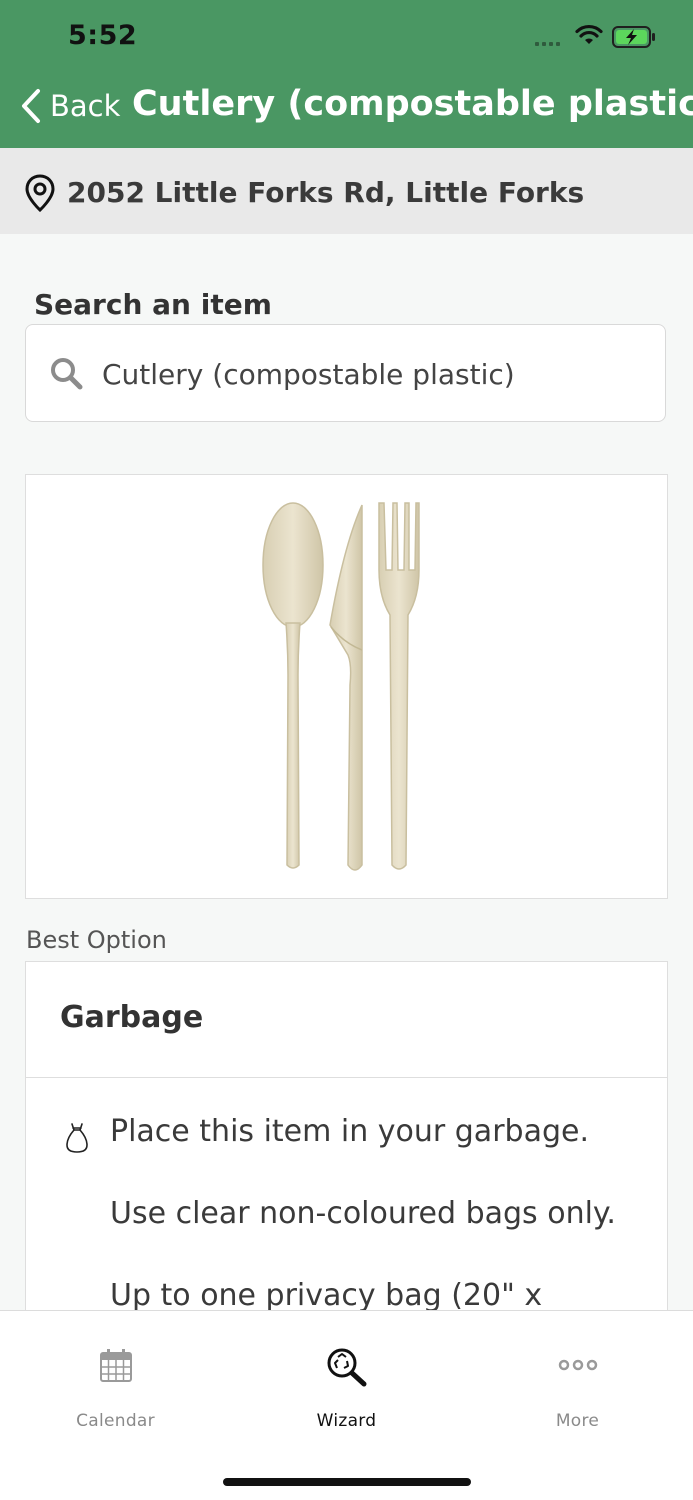  Describe the element at coordinates (347, 1482) in the screenshot. I see `home-indicator` at that location.